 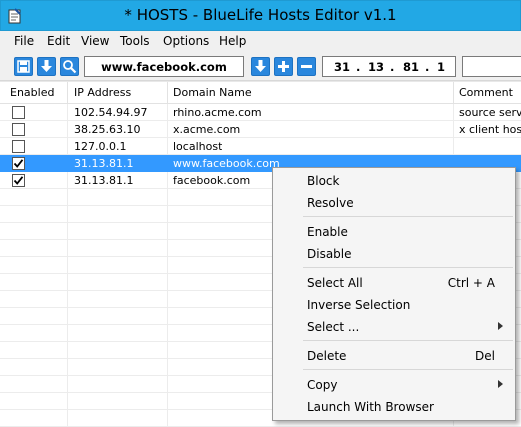 I want to click on menu-options: Options, so click(x=186, y=41).